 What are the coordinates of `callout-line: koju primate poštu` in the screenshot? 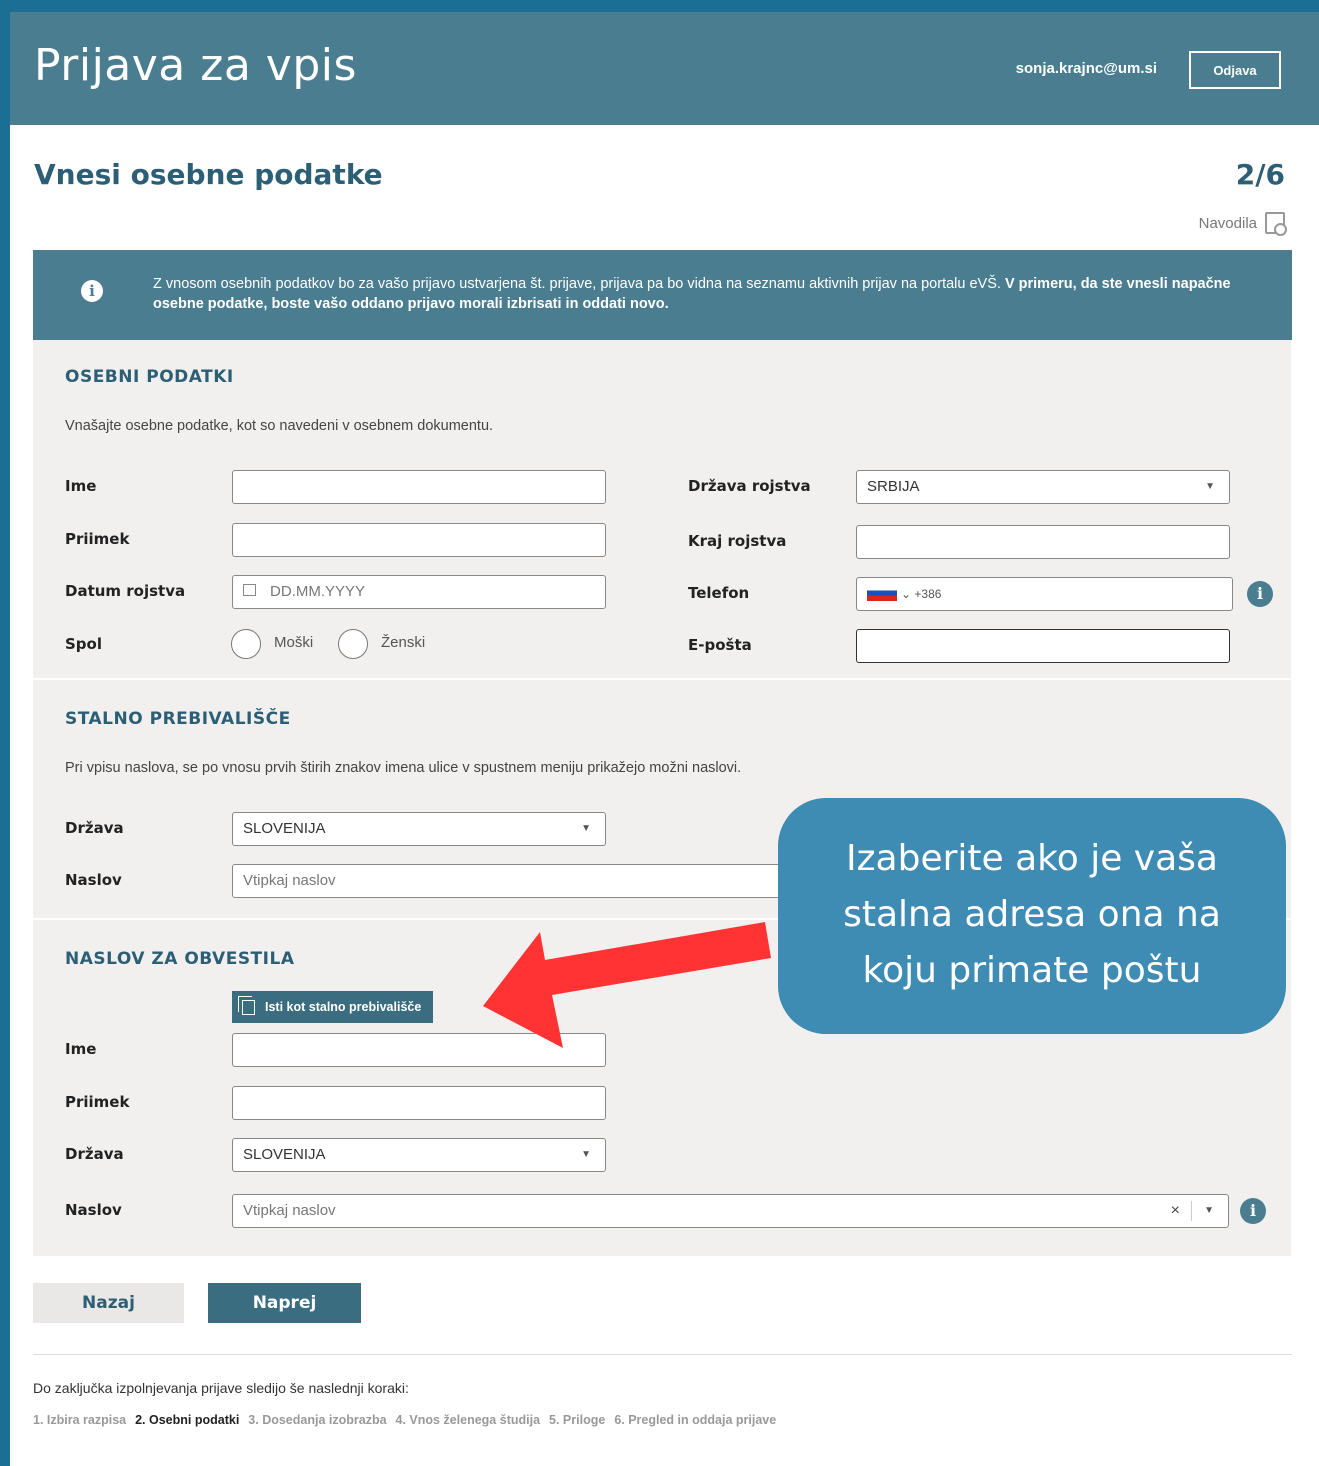 It's located at (1032, 970).